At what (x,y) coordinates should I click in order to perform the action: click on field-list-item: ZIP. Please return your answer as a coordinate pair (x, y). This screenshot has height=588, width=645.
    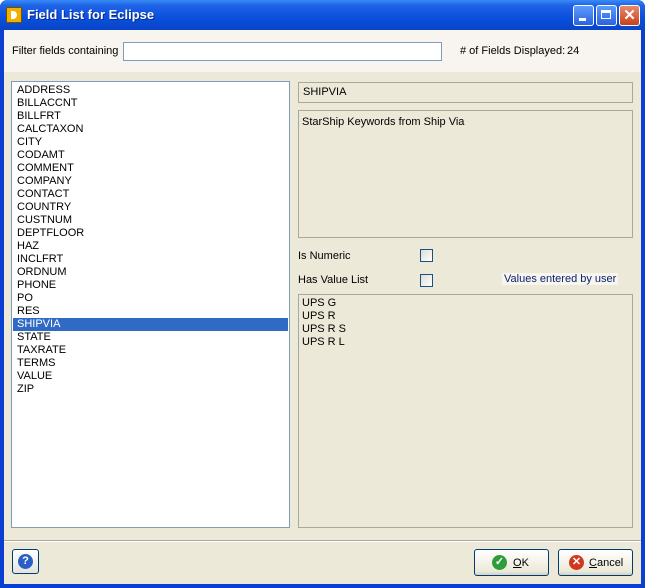
    Looking at the image, I should click on (150, 389).